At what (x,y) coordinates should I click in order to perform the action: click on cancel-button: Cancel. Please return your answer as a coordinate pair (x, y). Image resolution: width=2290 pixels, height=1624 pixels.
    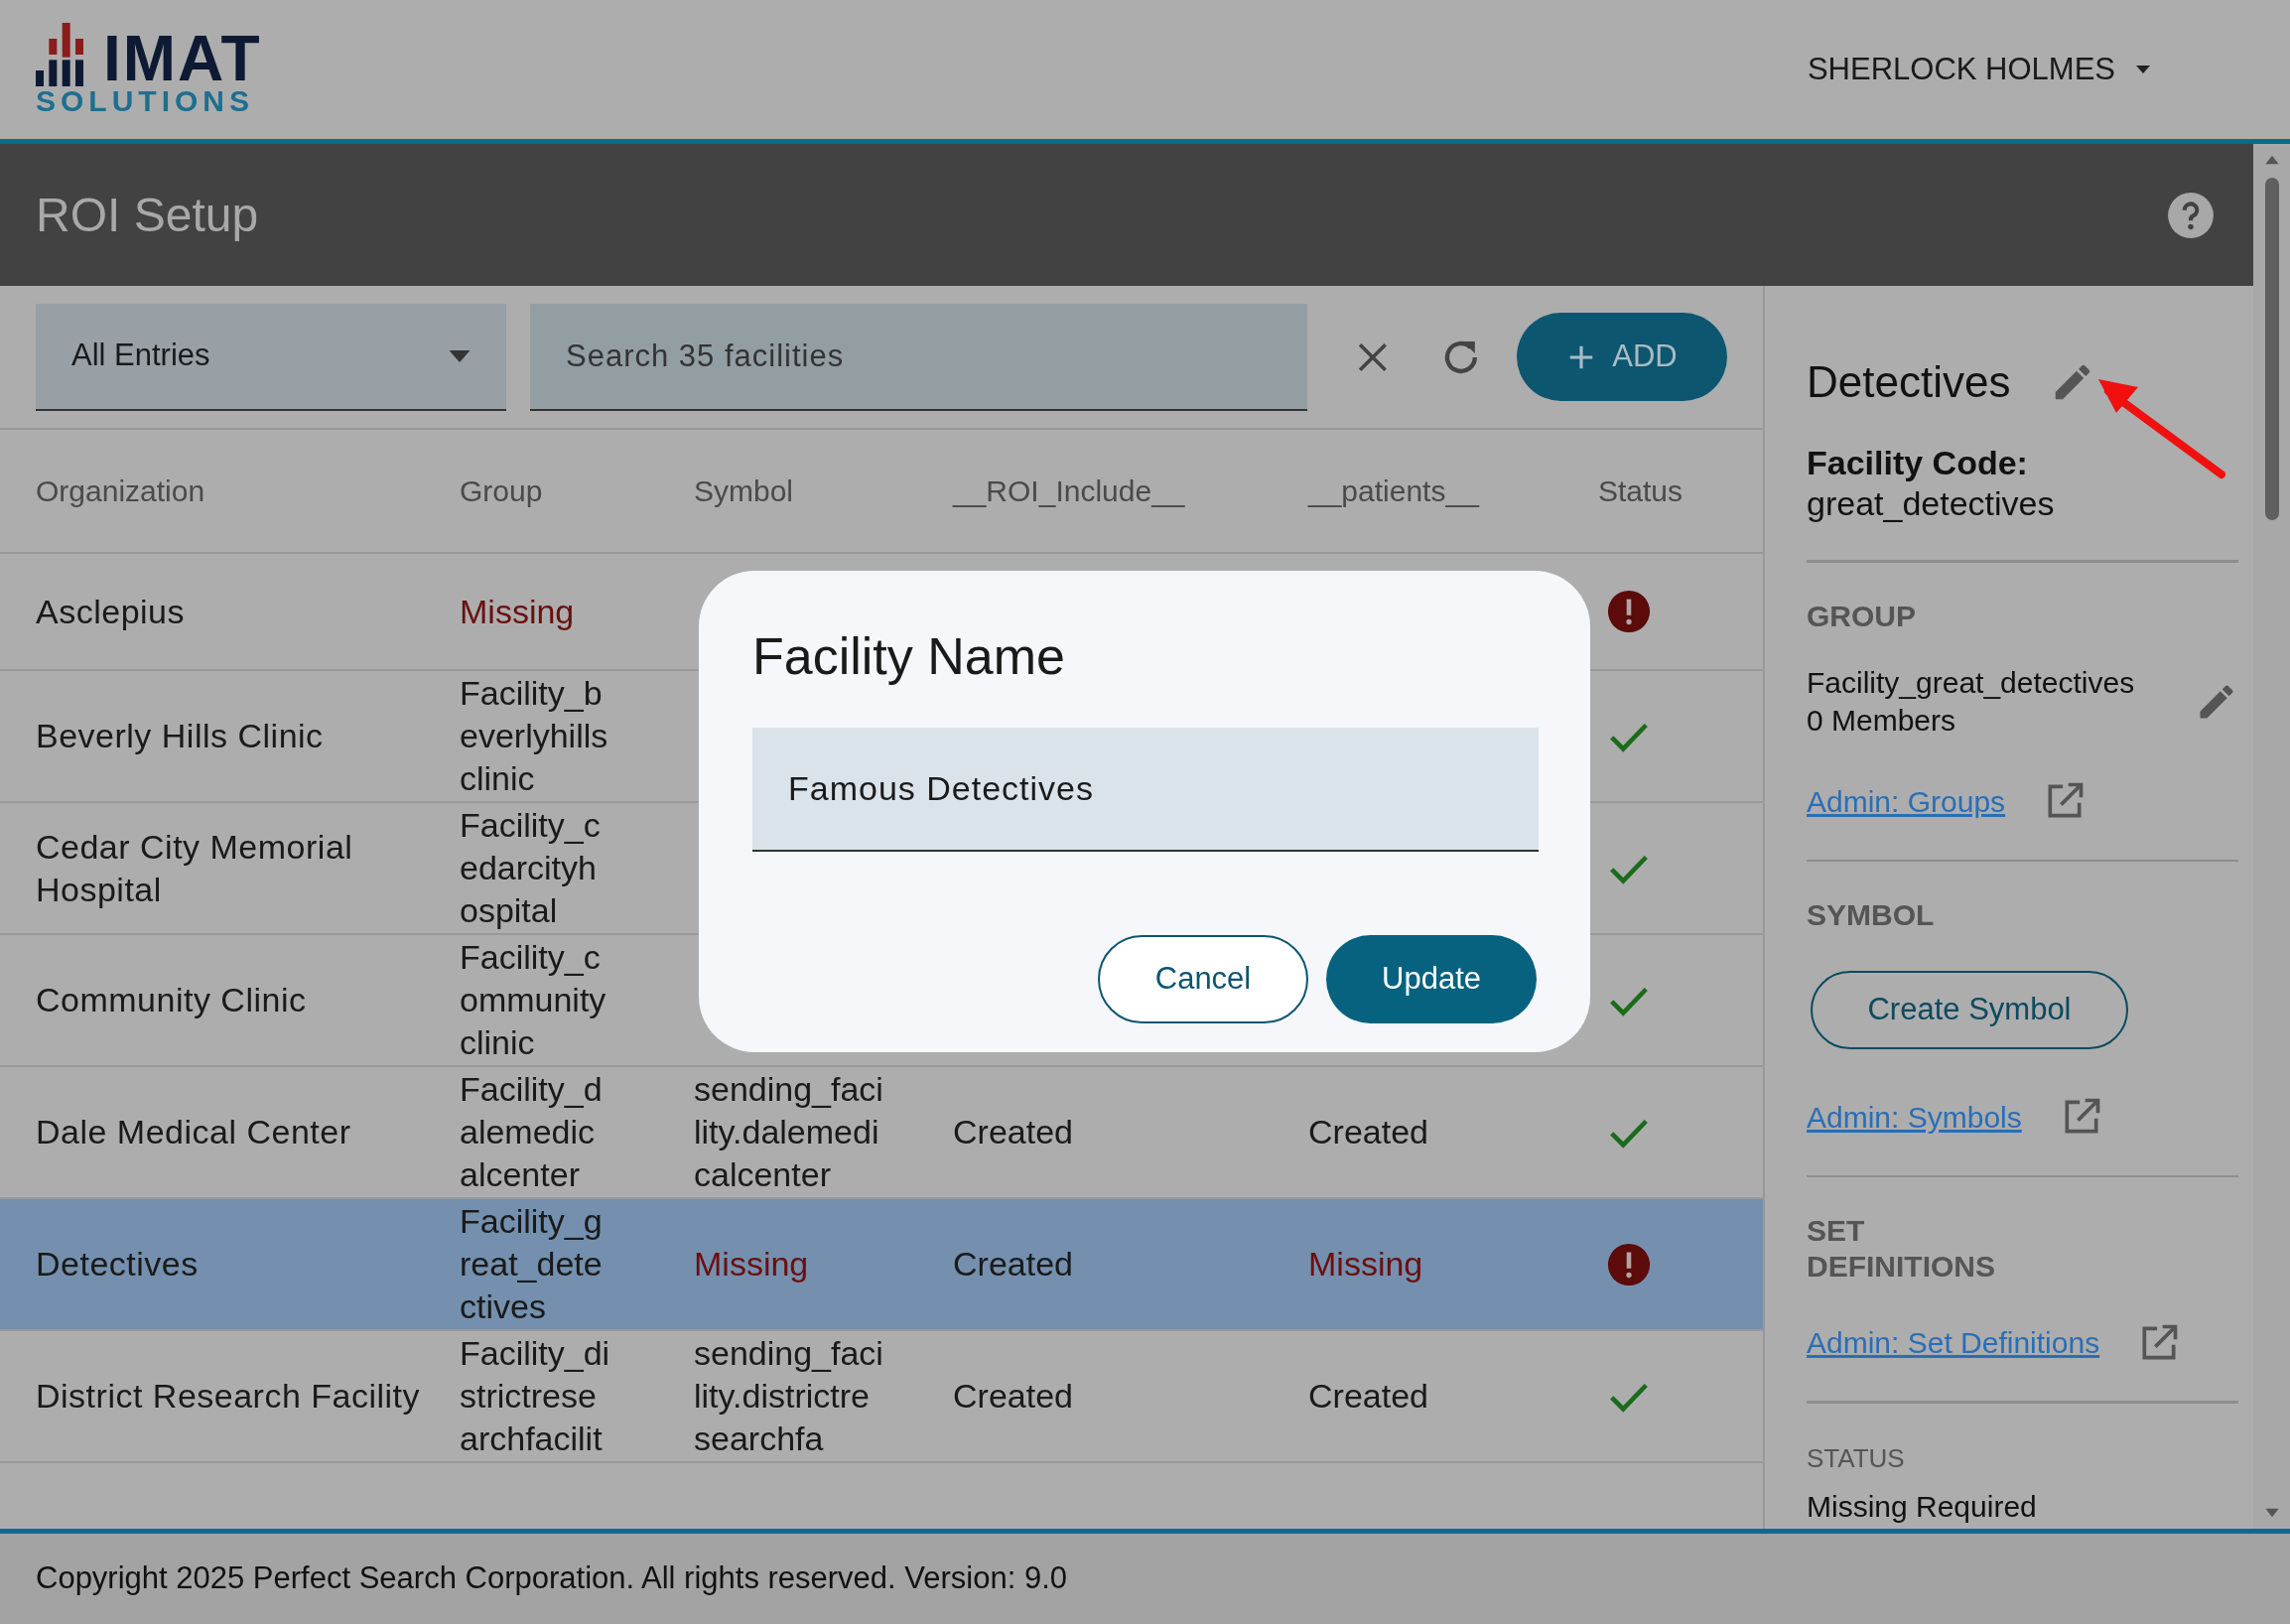
    Looking at the image, I should click on (1203, 979).